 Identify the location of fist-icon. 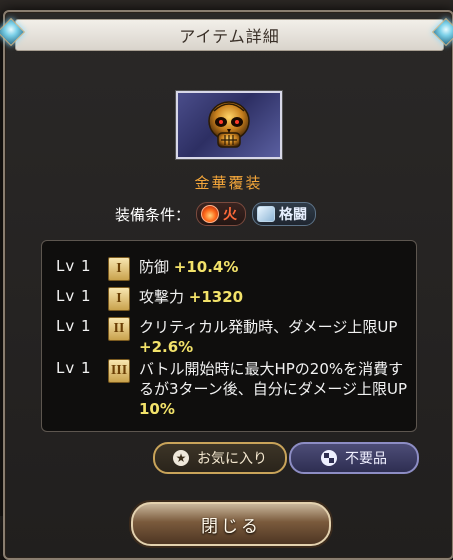
(266, 214).